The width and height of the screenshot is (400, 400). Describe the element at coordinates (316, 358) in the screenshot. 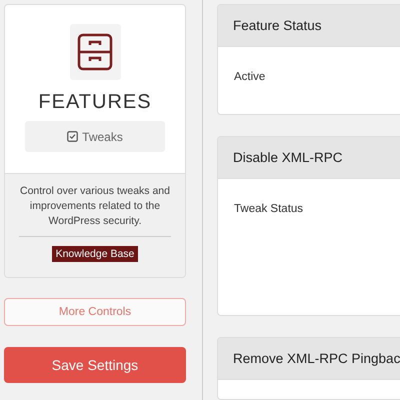

I see `panel-title: Remove XML-RPC Pingbac` at that location.